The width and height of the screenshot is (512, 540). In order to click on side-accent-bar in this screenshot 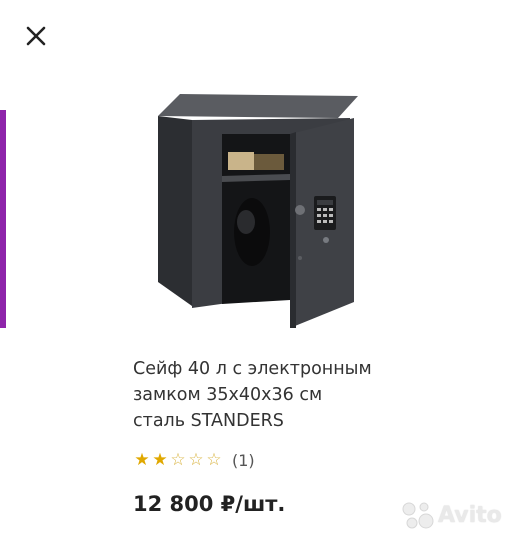, I will do `click(3, 219)`.